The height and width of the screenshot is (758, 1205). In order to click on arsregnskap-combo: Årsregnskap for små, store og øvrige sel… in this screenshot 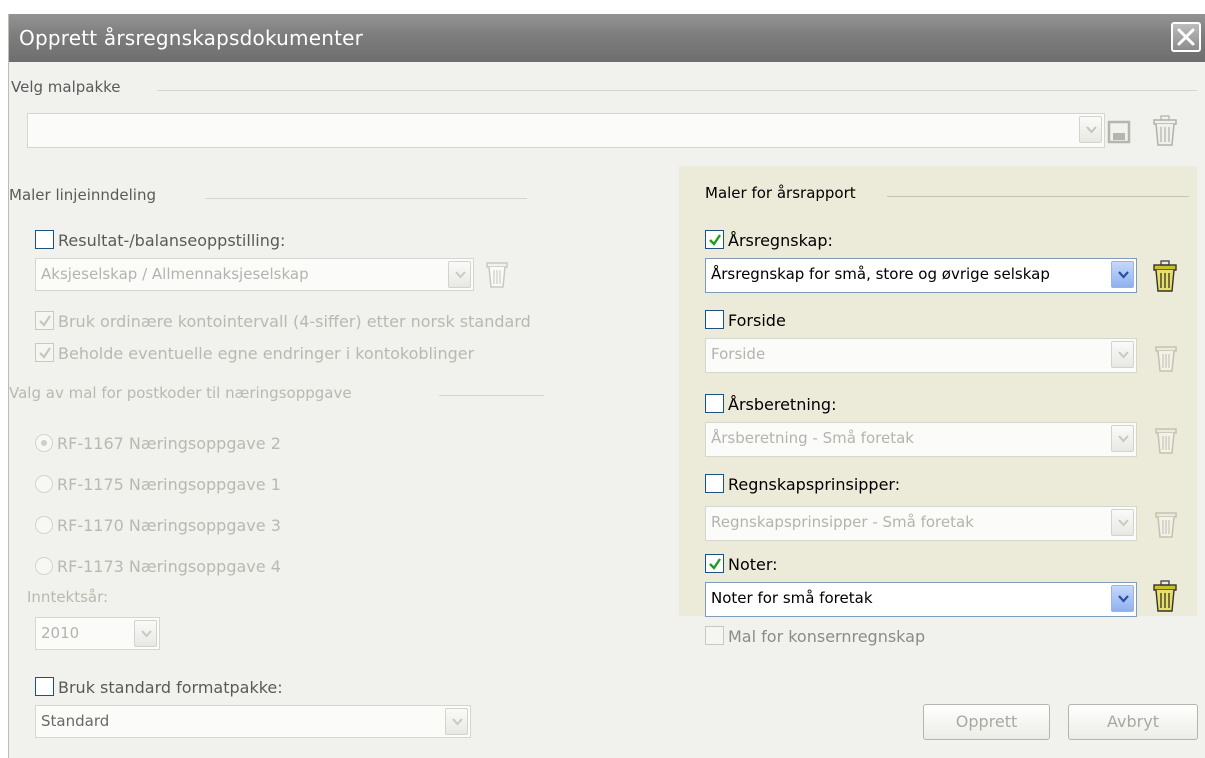, I will do `click(921, 275)`.